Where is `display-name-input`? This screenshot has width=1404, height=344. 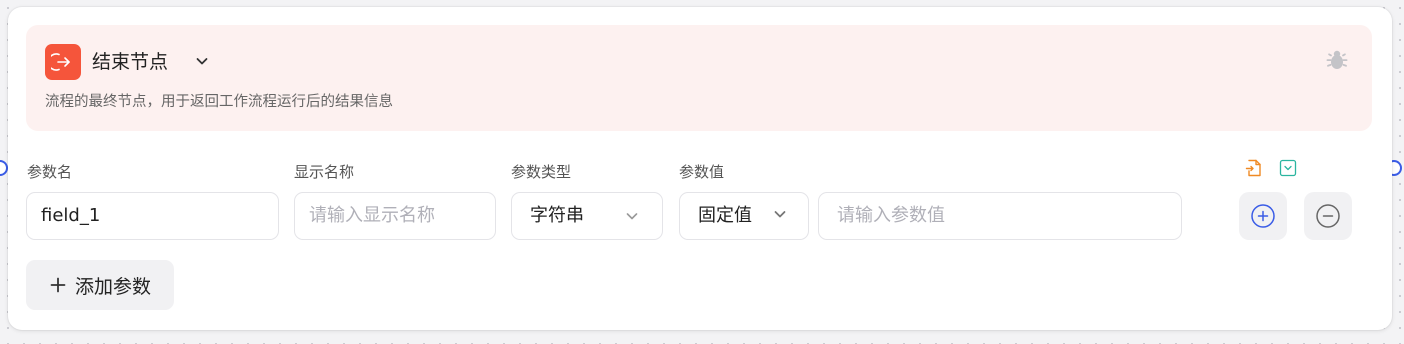
display-name-input is located at coordinates (395, 216).